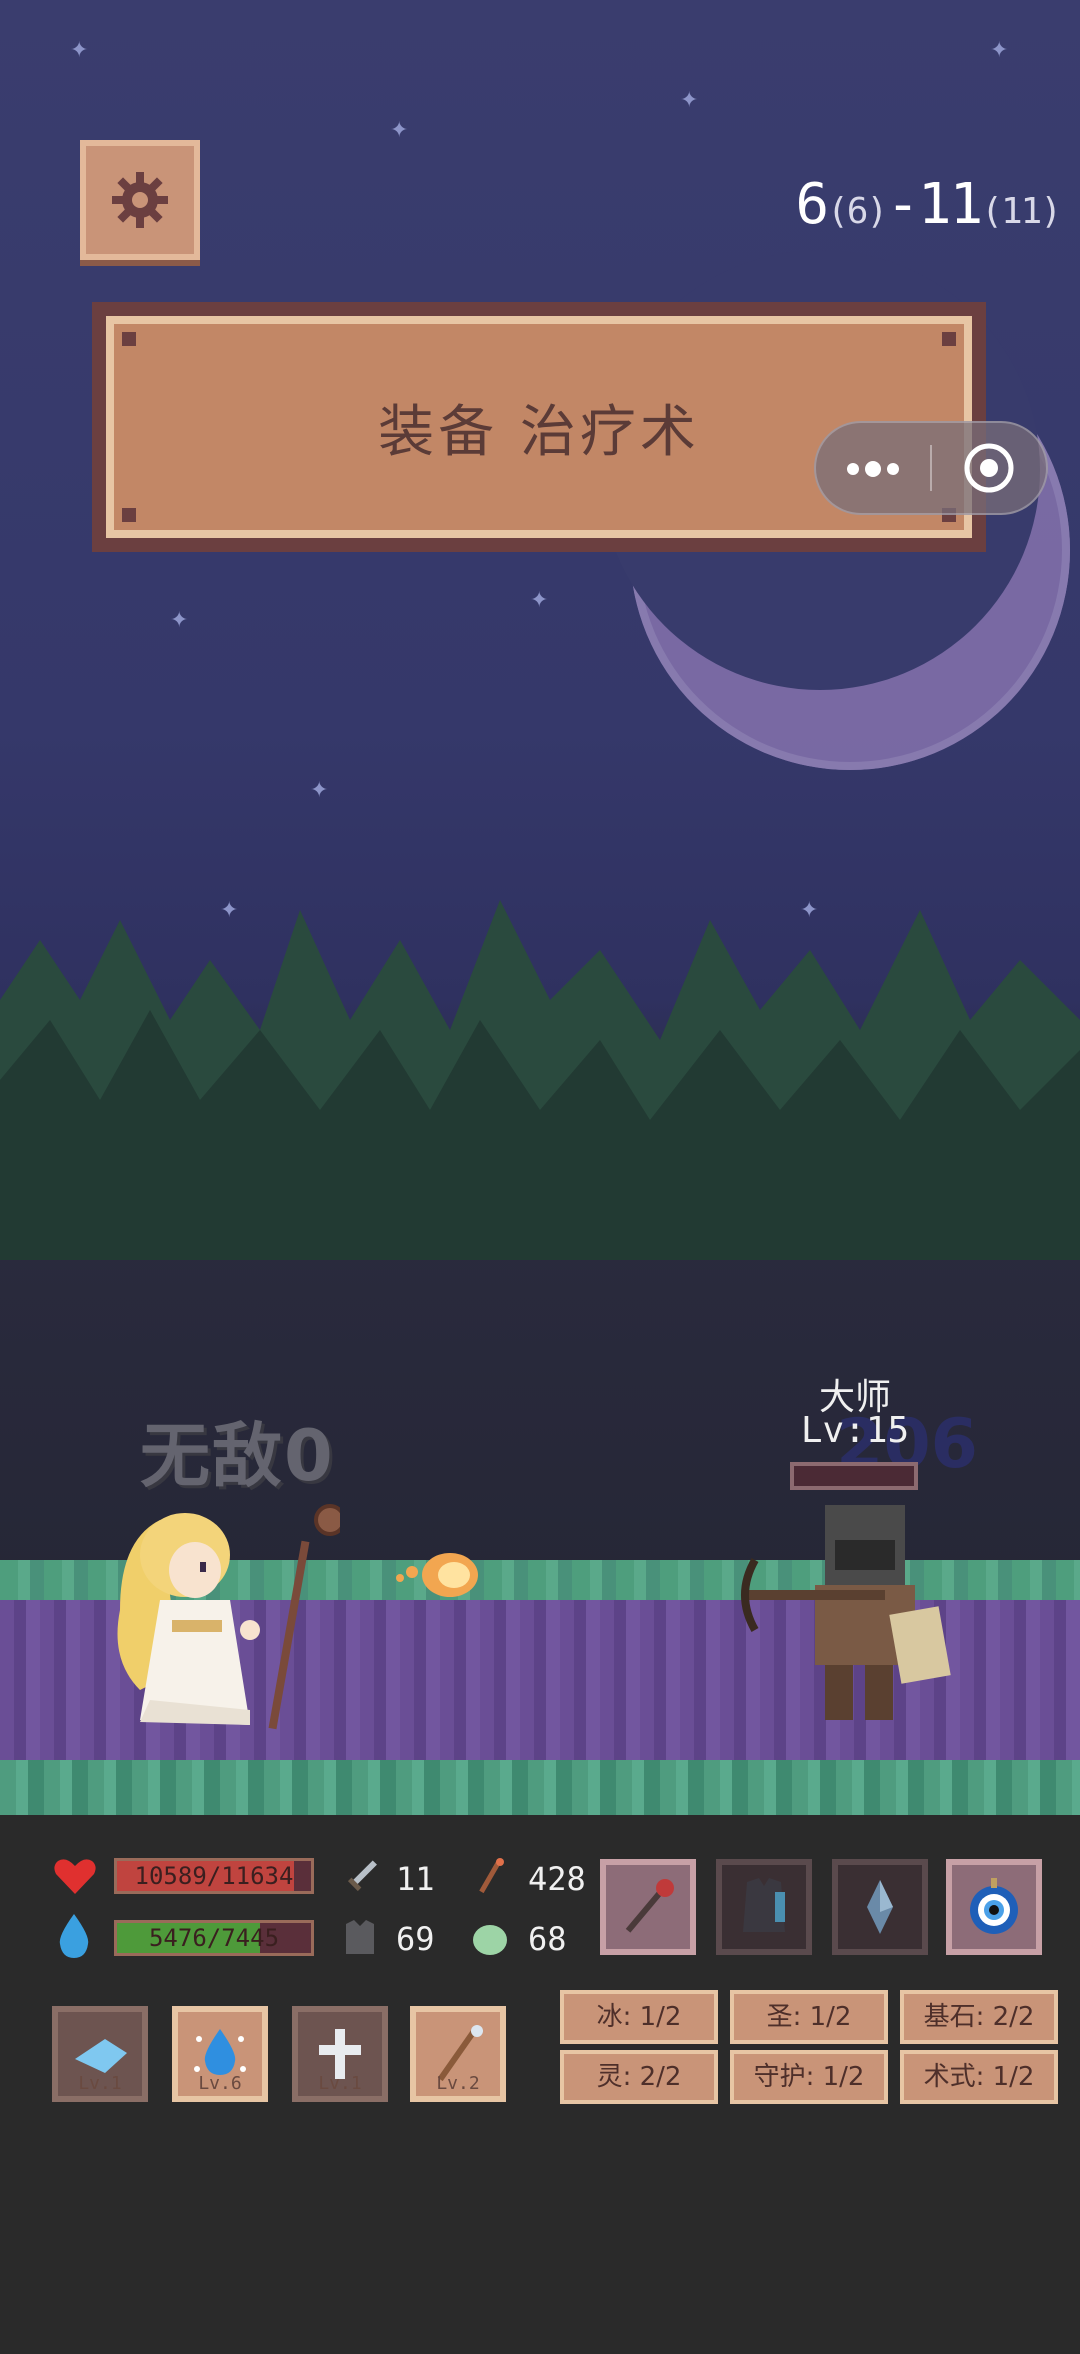 This screenshot has height=2354, width=1080. I want to click on stage-sub-sub: (11), so click(1021, 211).